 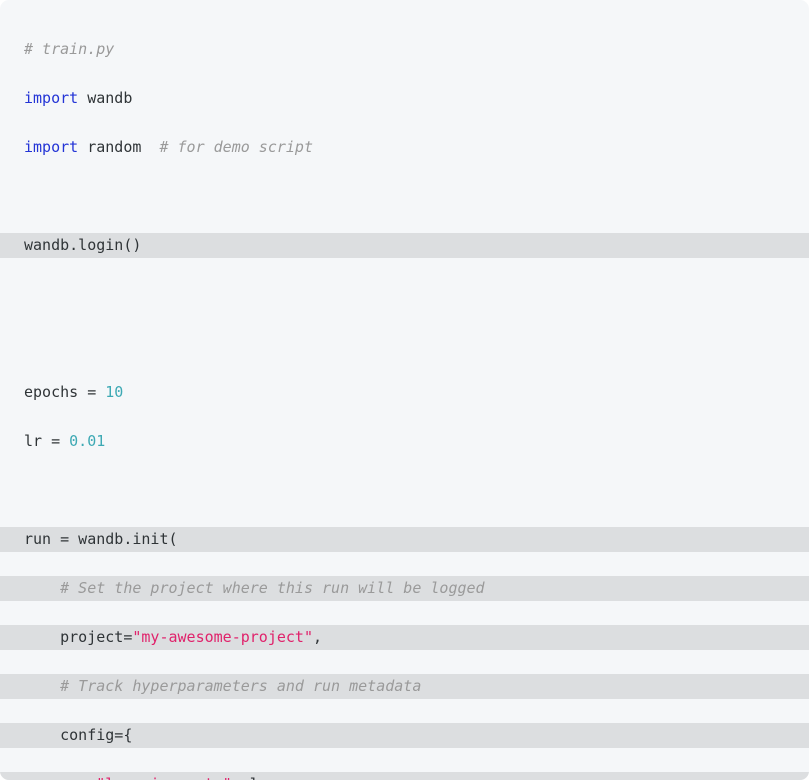 What do you see at coordinates (404, 539) in the screenshot?
I see `code-line-highlighted: run = wandb.init(` at bounding box center [404, 539].